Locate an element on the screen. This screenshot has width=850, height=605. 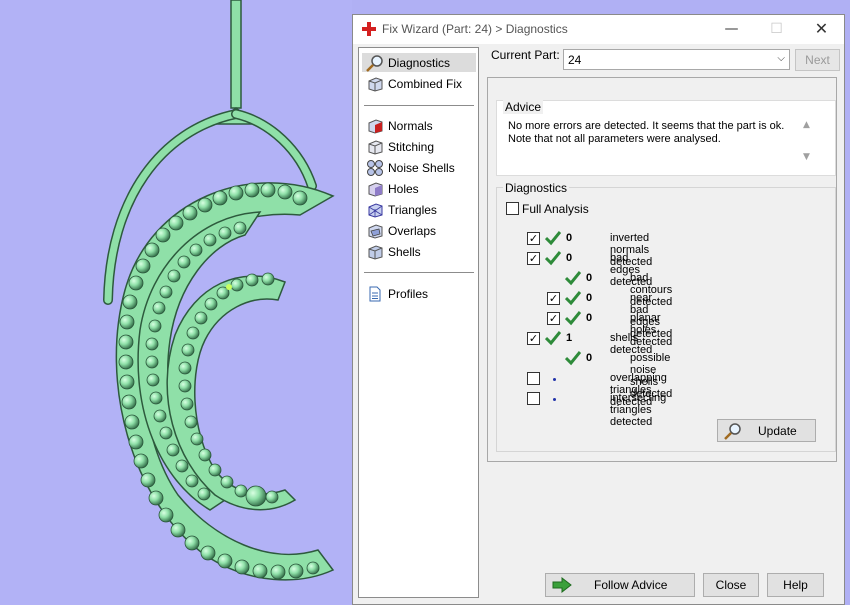
stitching-cube-icon is located at coordinates (375, 147).